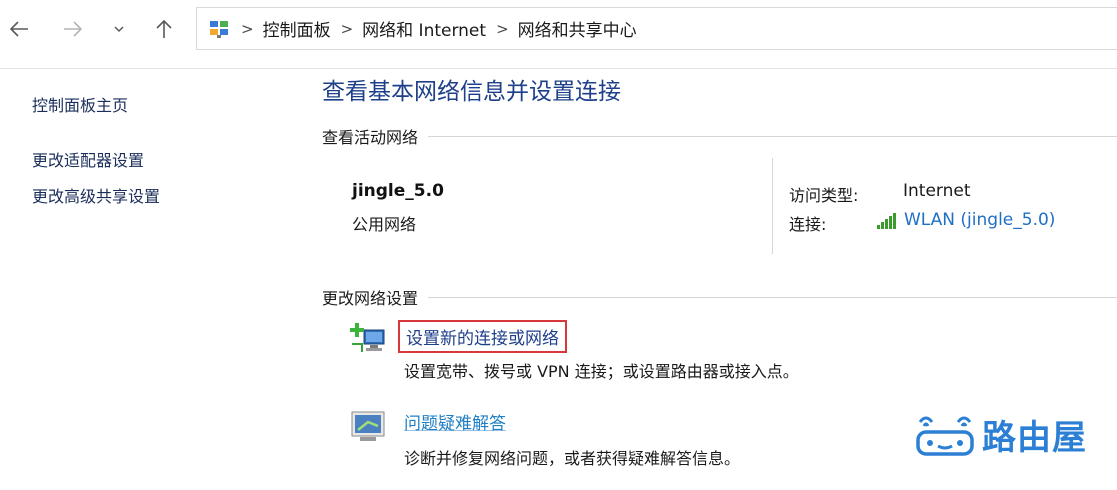  I want to click on new-connection-icon, so click(367, 337).